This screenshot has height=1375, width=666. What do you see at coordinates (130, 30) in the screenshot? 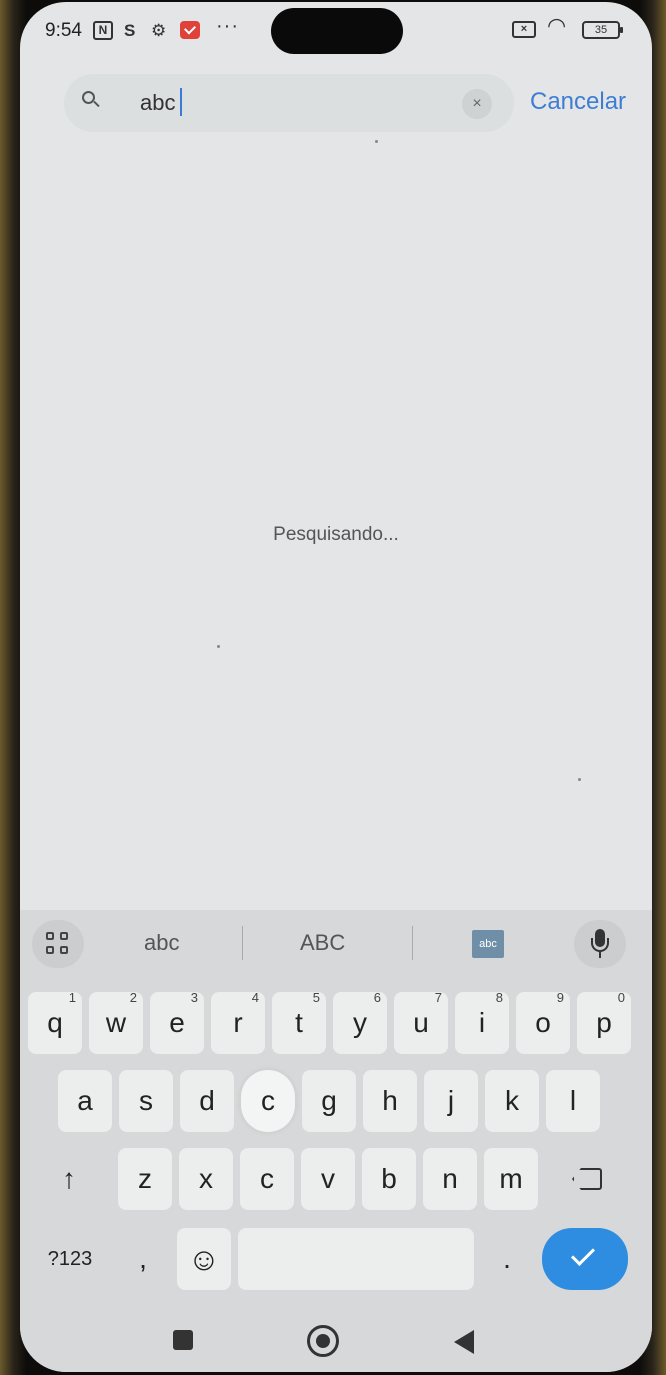
I see `s-icon: S` at bounding box center [130, 30].